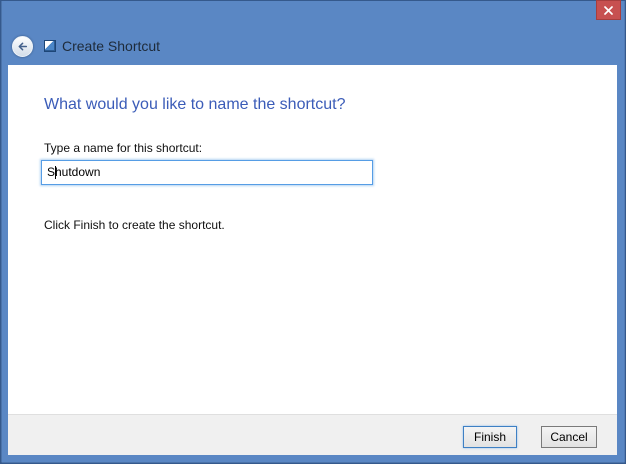 Image resolution: width=626 pixels, height=464 pixels. Describe the element at coordinates (111, 46) in the screenshot. I see `window-title: Create Shortcut` at that location.